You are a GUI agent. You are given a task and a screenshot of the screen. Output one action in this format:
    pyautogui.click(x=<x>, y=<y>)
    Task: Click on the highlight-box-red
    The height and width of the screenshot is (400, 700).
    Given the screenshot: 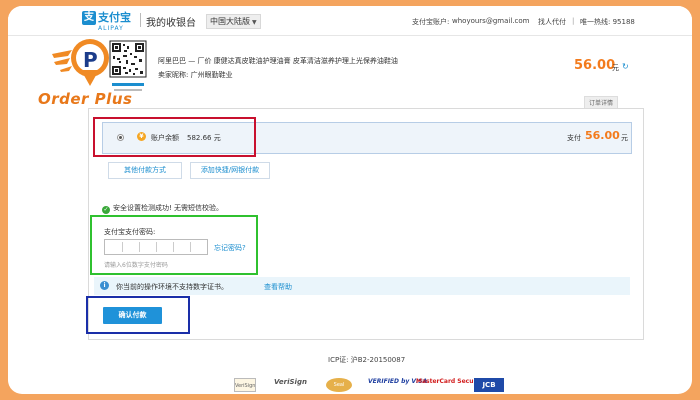 What is the action you would take?
    pyautogui.click(x=174, y=137)
    